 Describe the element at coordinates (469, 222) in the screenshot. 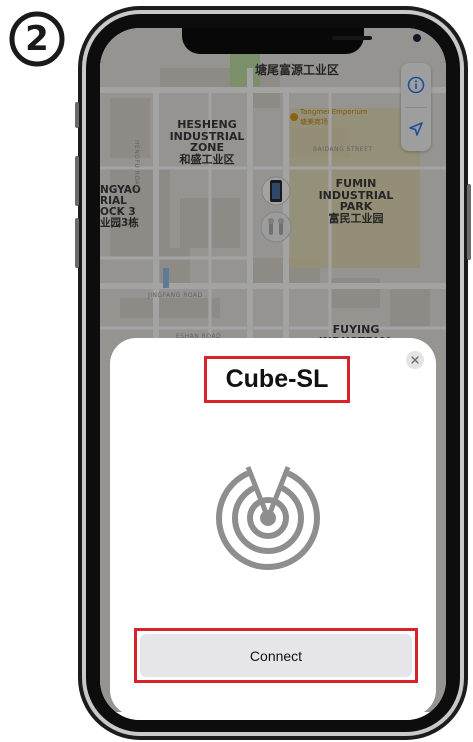

I see `power-button` at that location.